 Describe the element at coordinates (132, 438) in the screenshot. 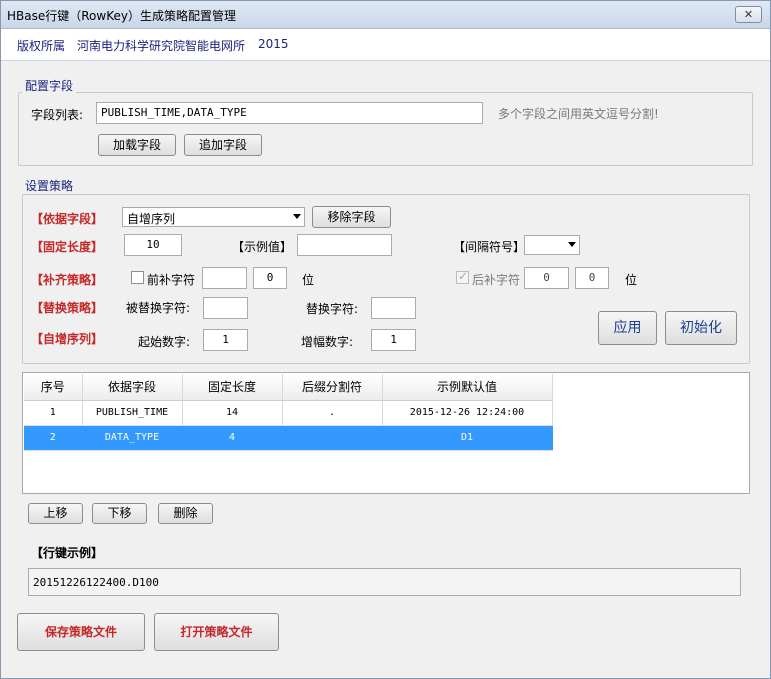

I see `table-cell: DATA_TYPE` at that location.